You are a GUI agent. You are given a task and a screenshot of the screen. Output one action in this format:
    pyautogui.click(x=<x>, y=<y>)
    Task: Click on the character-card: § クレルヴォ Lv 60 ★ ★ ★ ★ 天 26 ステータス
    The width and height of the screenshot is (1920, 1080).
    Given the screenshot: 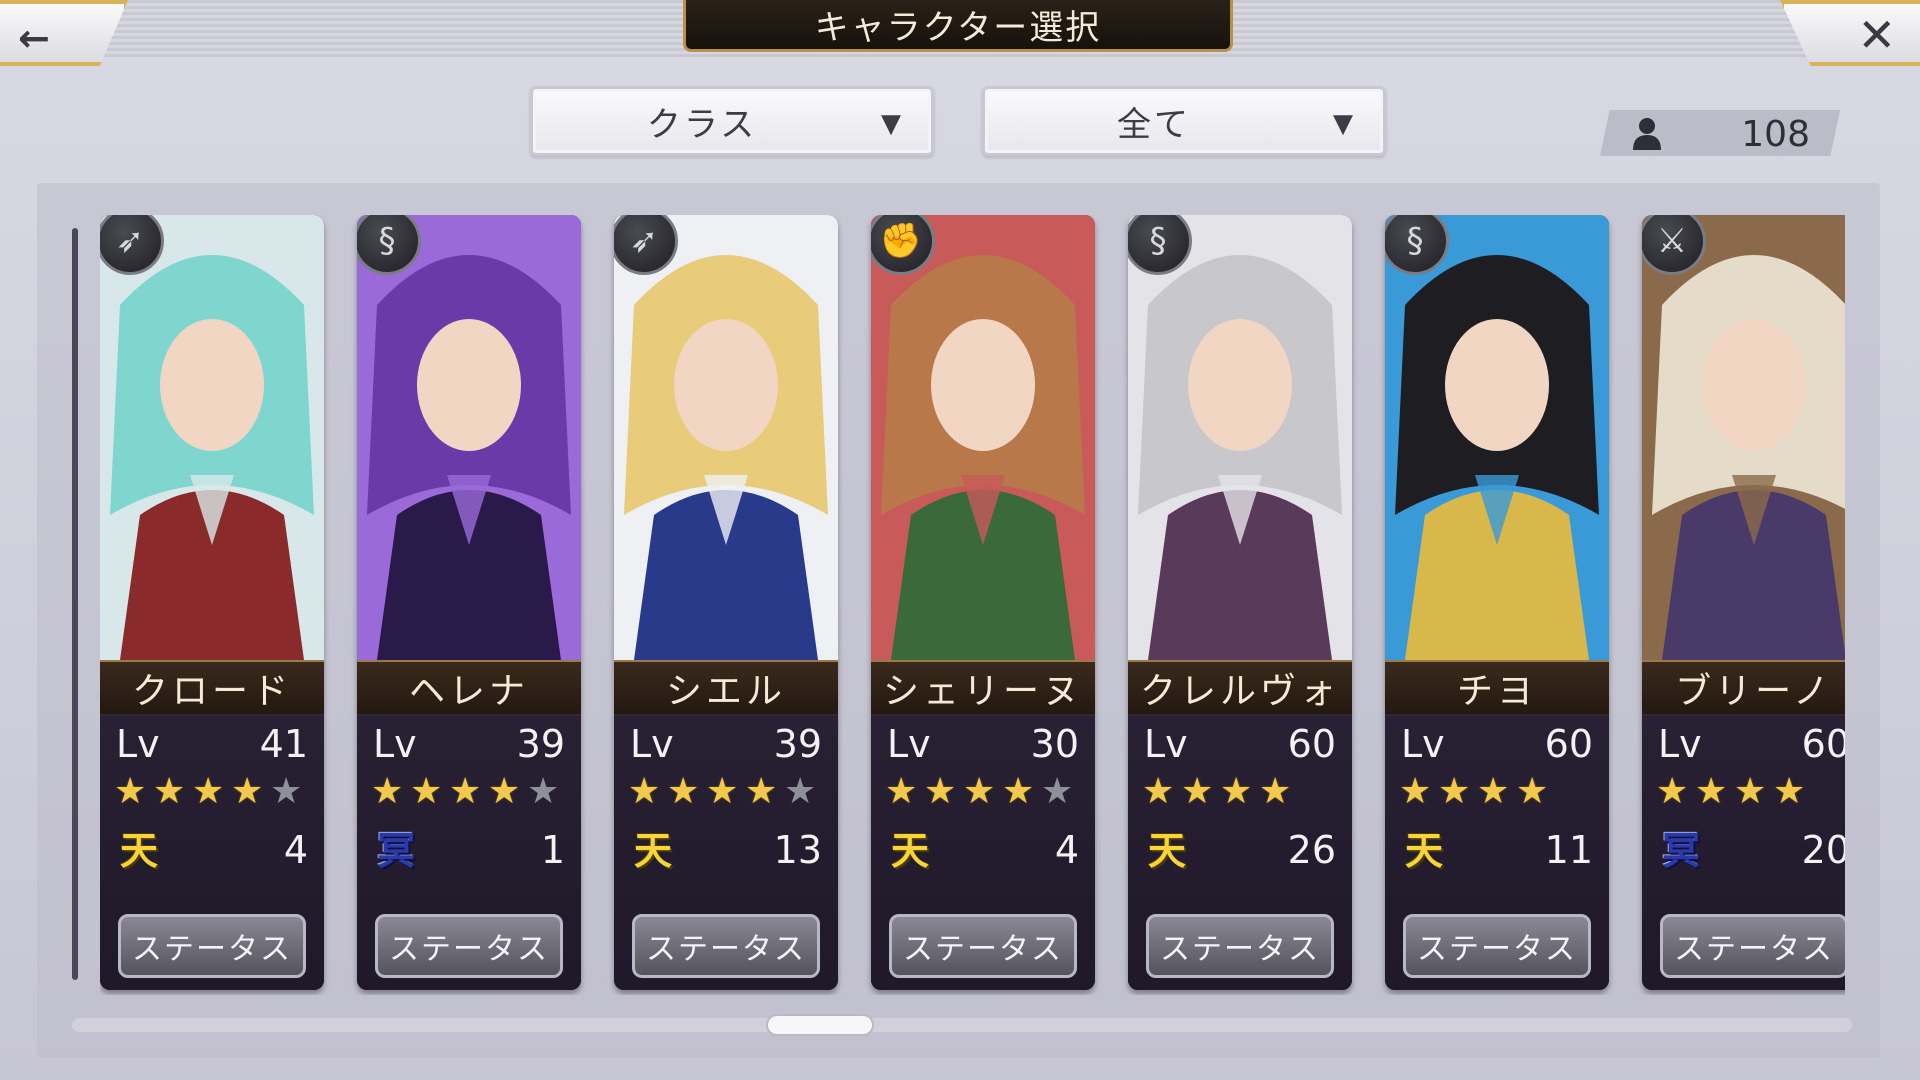 What is the action you would take?
    pyautogui.click(x=1240, y=602)
    